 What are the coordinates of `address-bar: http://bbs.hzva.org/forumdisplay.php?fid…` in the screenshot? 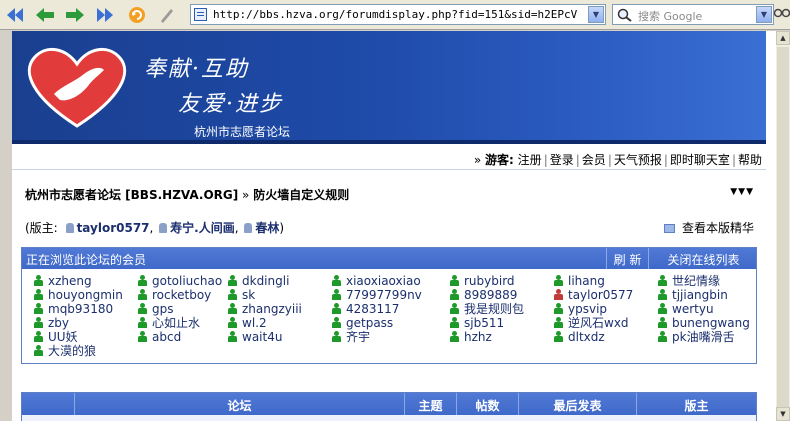 It's located at (398, 14).